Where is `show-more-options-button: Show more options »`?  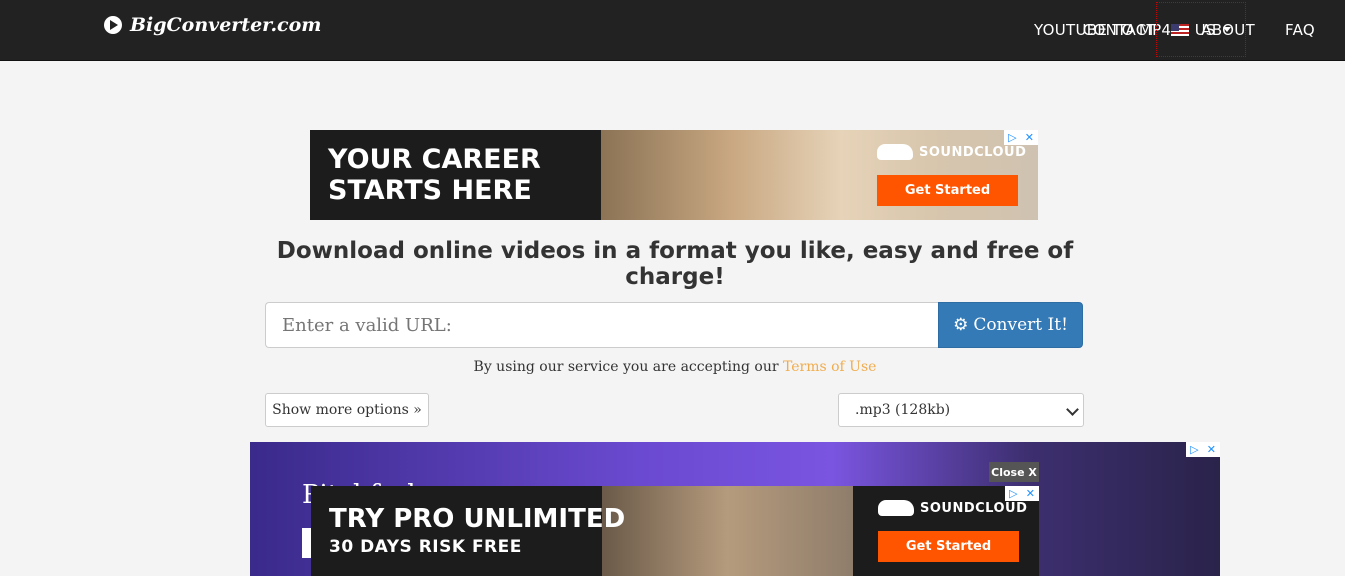 show-more-options-button: Show more options » is located at coordinates (347, 410).